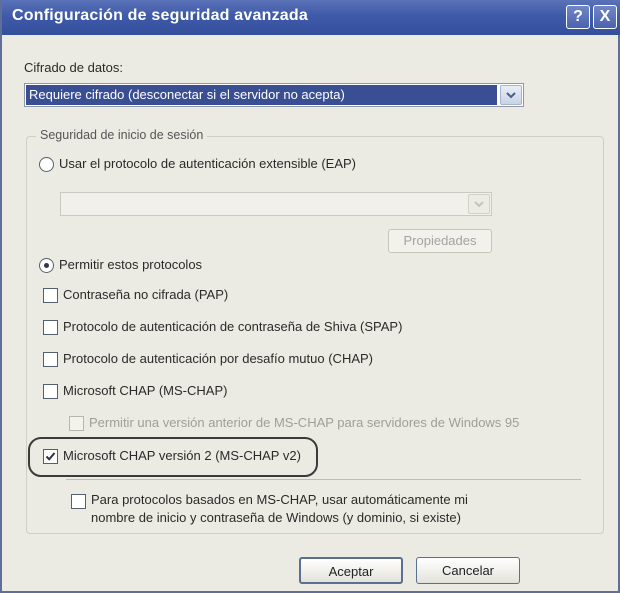  I want to click on help-button: ?, so click(578, 17).